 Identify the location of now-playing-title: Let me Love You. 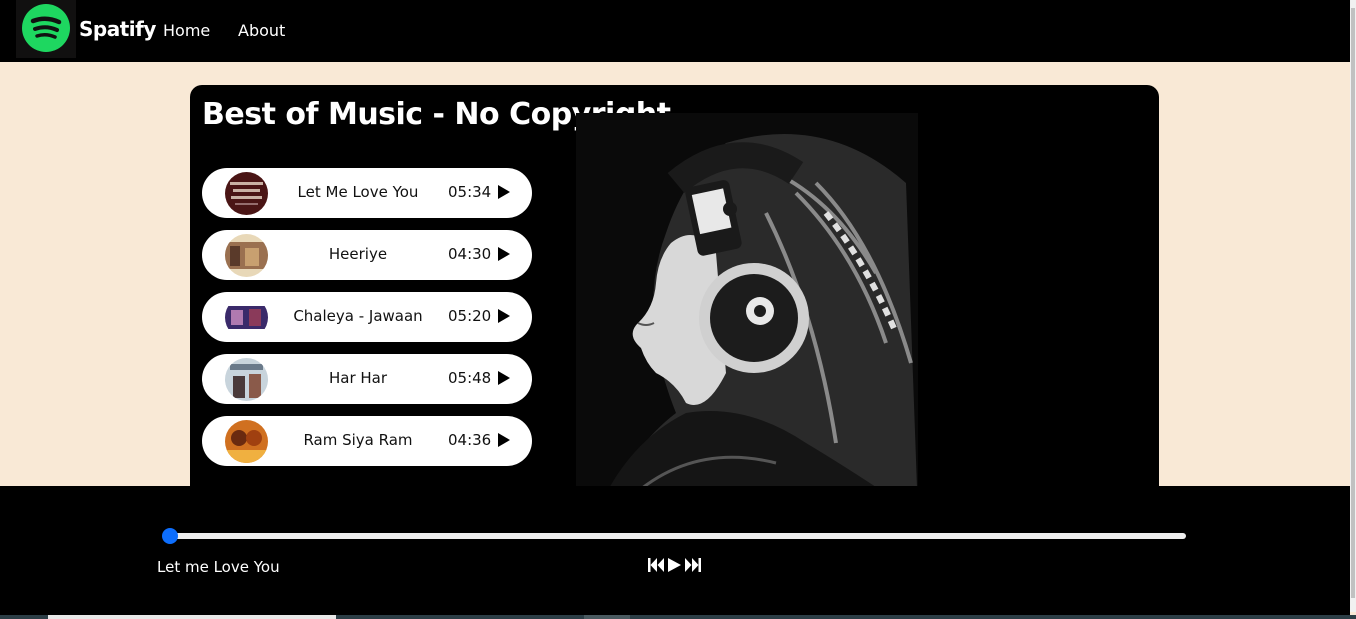
(218, 567).